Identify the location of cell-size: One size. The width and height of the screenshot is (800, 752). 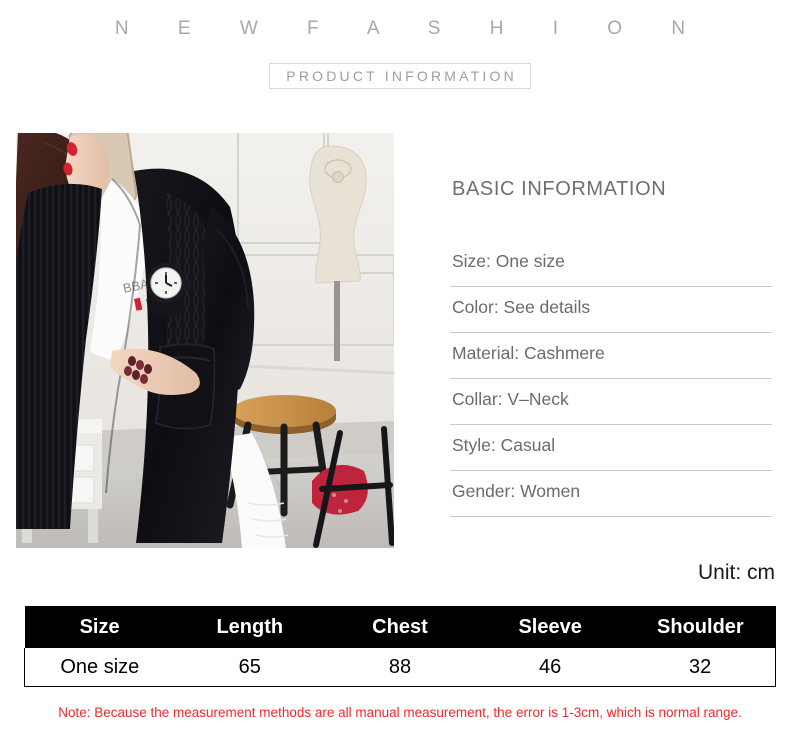
(99, 667).